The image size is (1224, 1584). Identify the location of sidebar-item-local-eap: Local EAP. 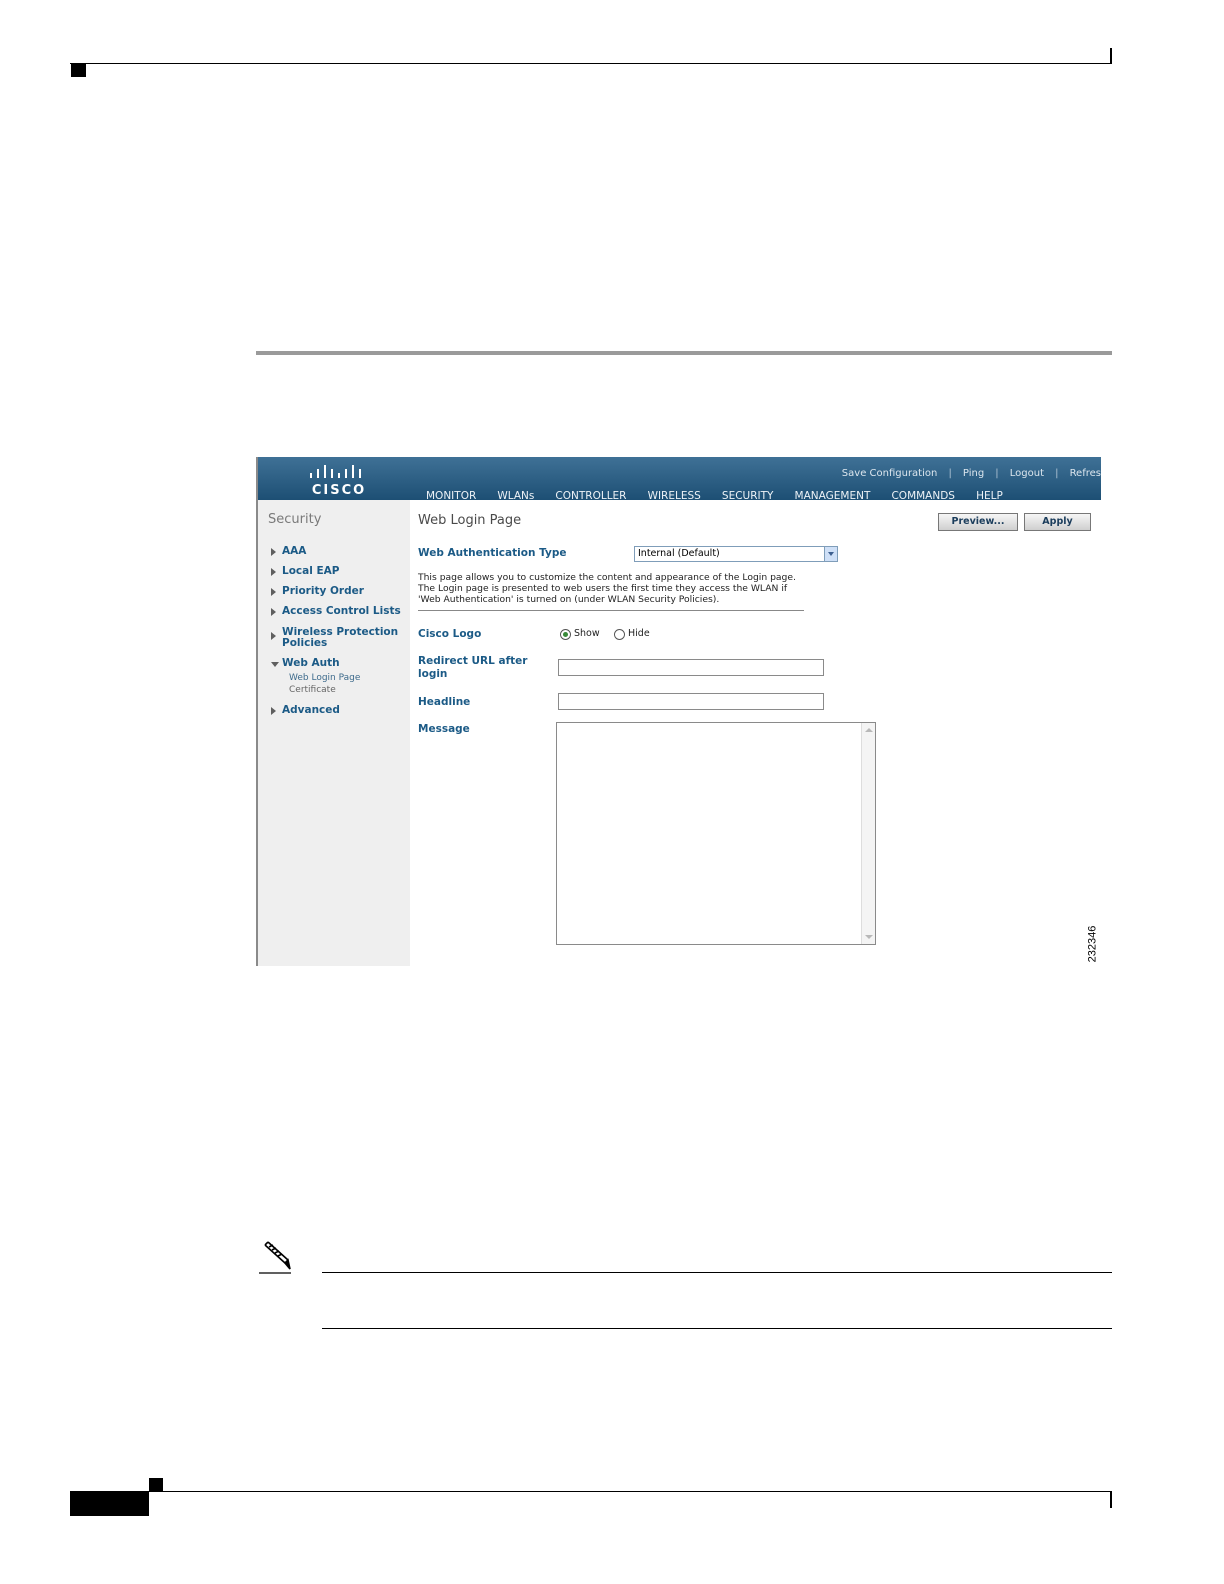
(339, 572).